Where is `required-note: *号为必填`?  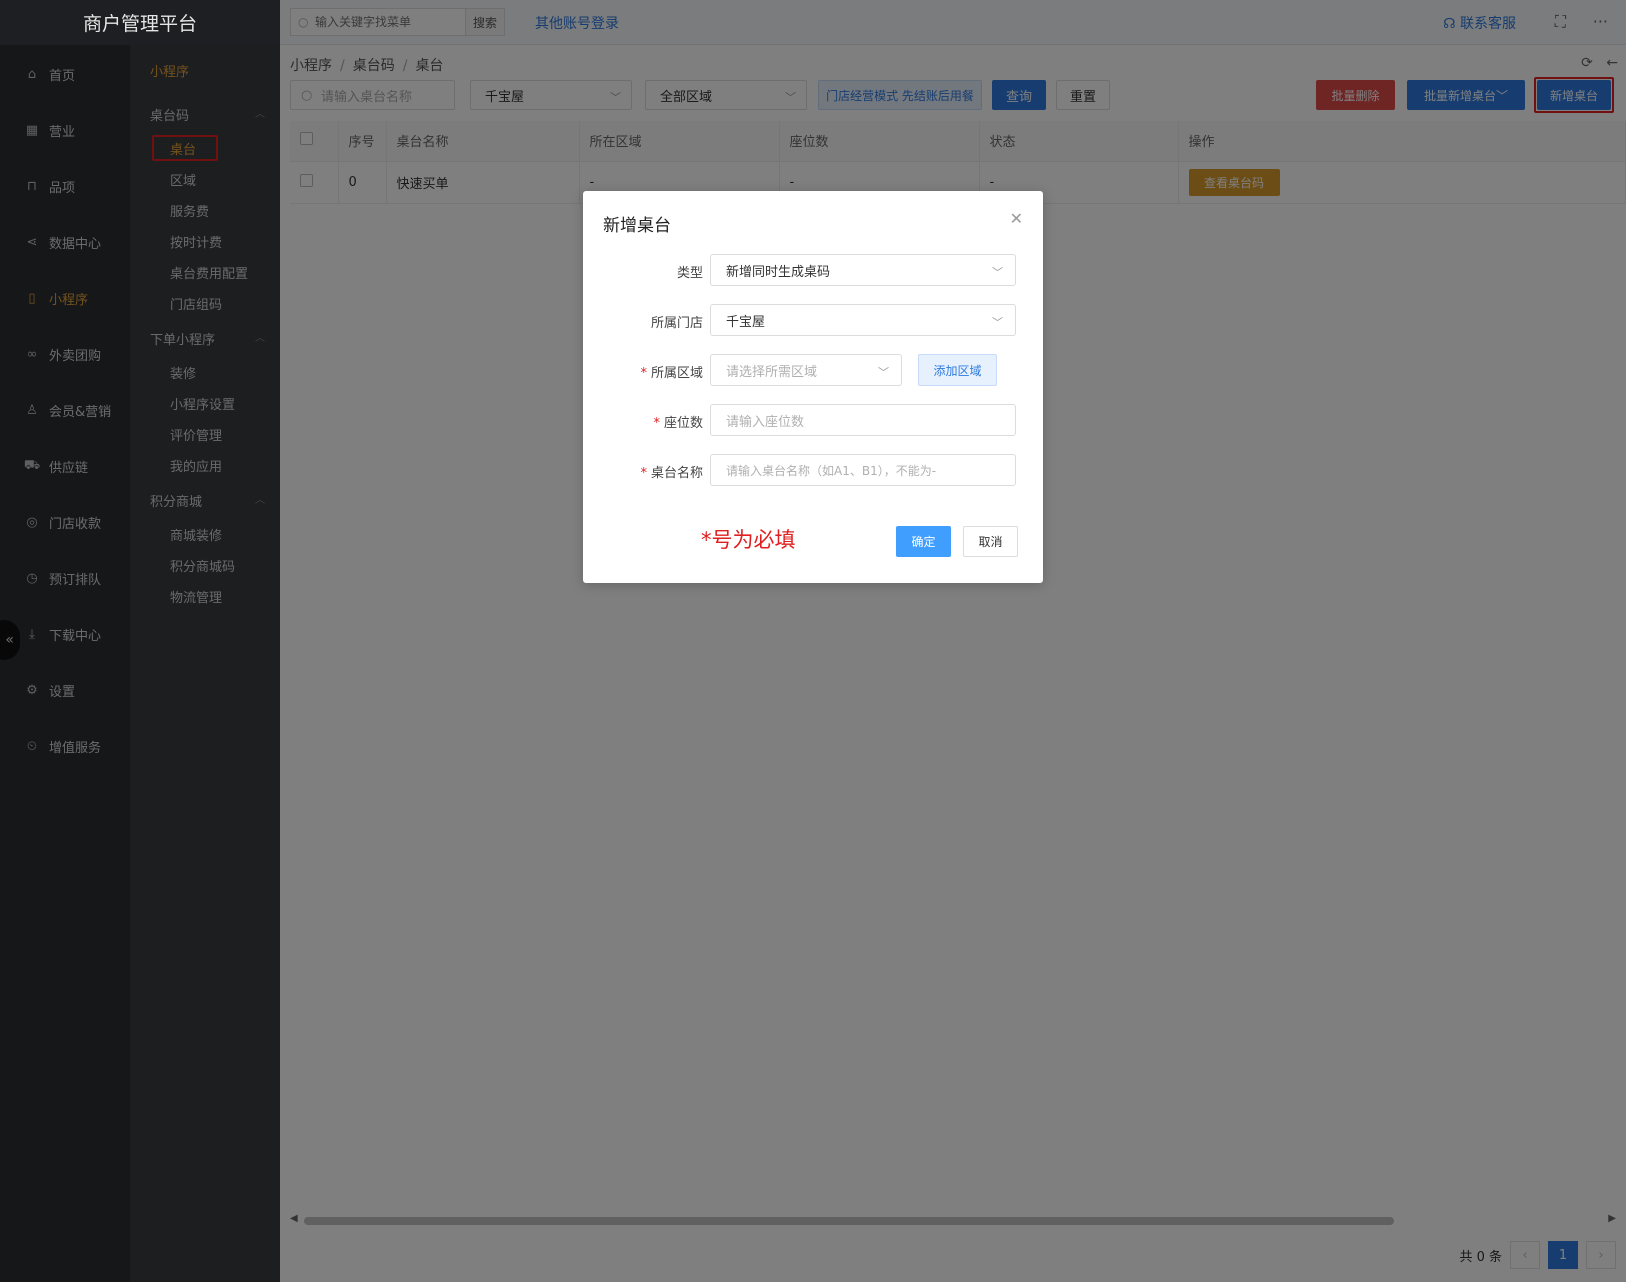
required-note: *号为必填 is located at coordinates (748, 540).